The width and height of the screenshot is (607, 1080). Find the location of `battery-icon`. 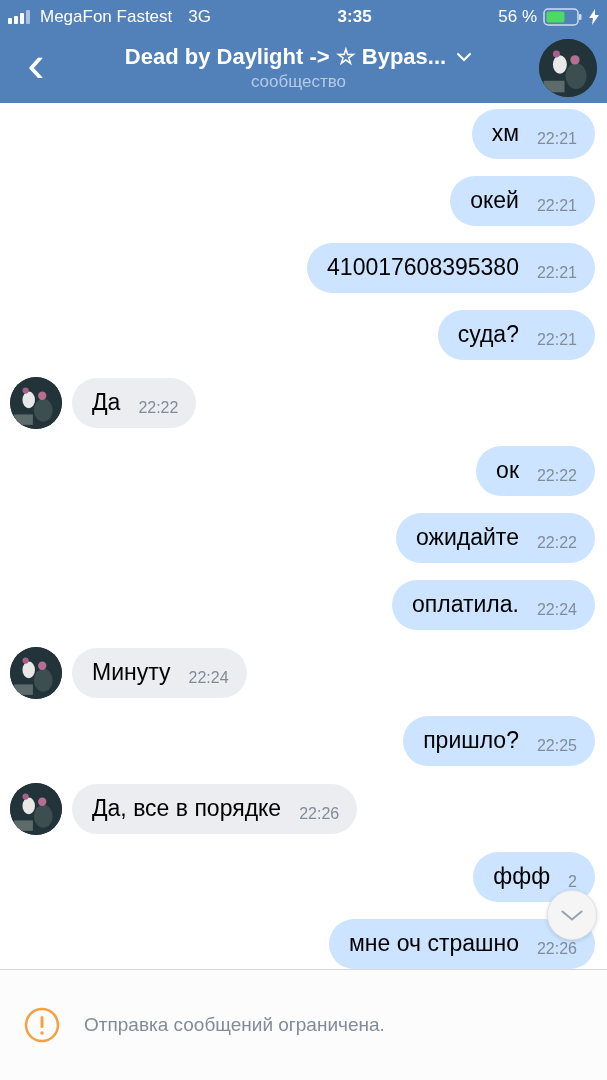

battery-icon is located at coordinates (563, 17).